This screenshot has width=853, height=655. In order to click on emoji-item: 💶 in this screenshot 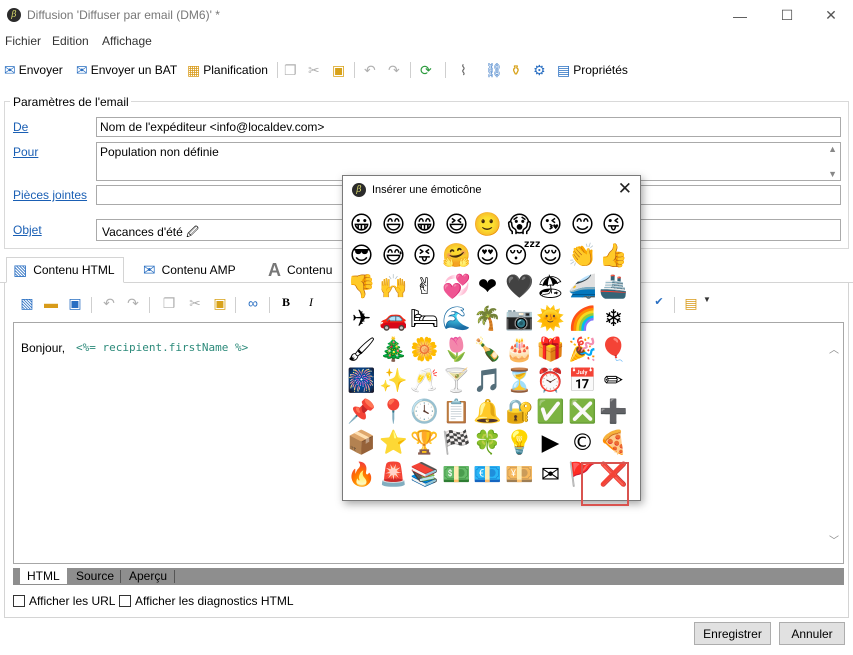, I will do `click(487, 475)`.